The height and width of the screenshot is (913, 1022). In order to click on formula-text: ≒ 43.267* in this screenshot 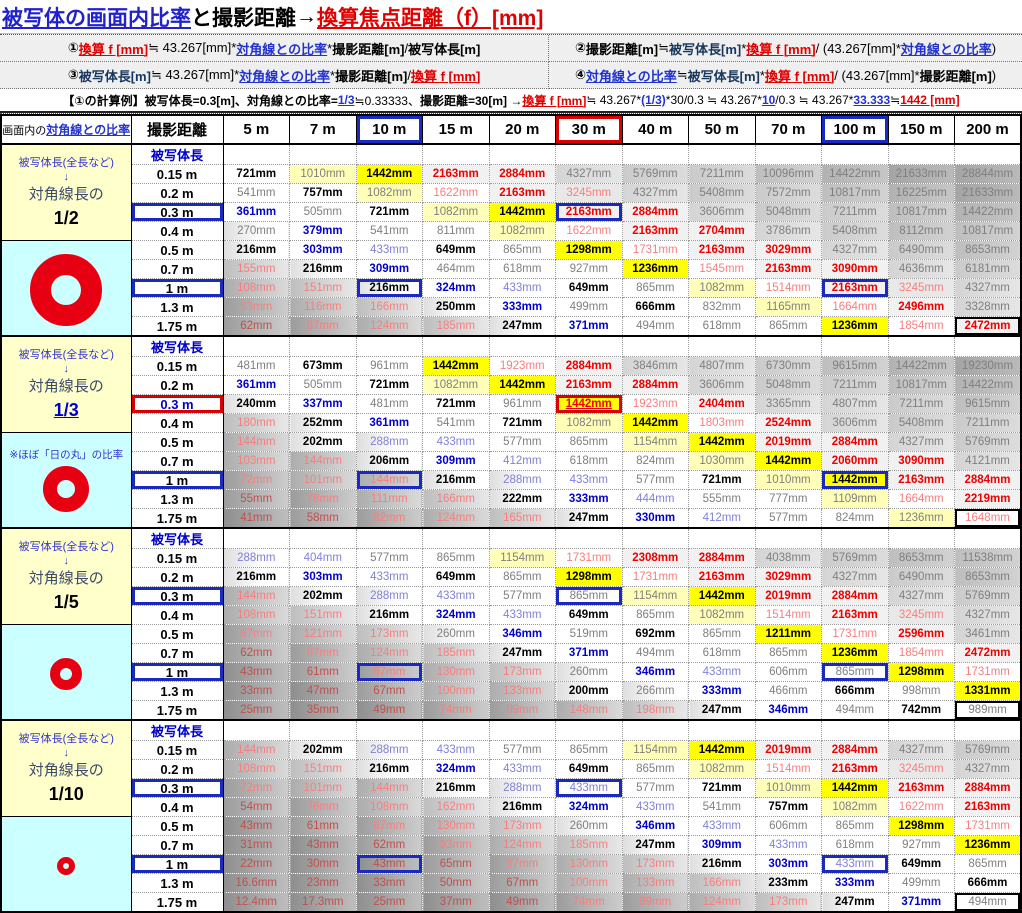, I will do `click(614, 100)`.